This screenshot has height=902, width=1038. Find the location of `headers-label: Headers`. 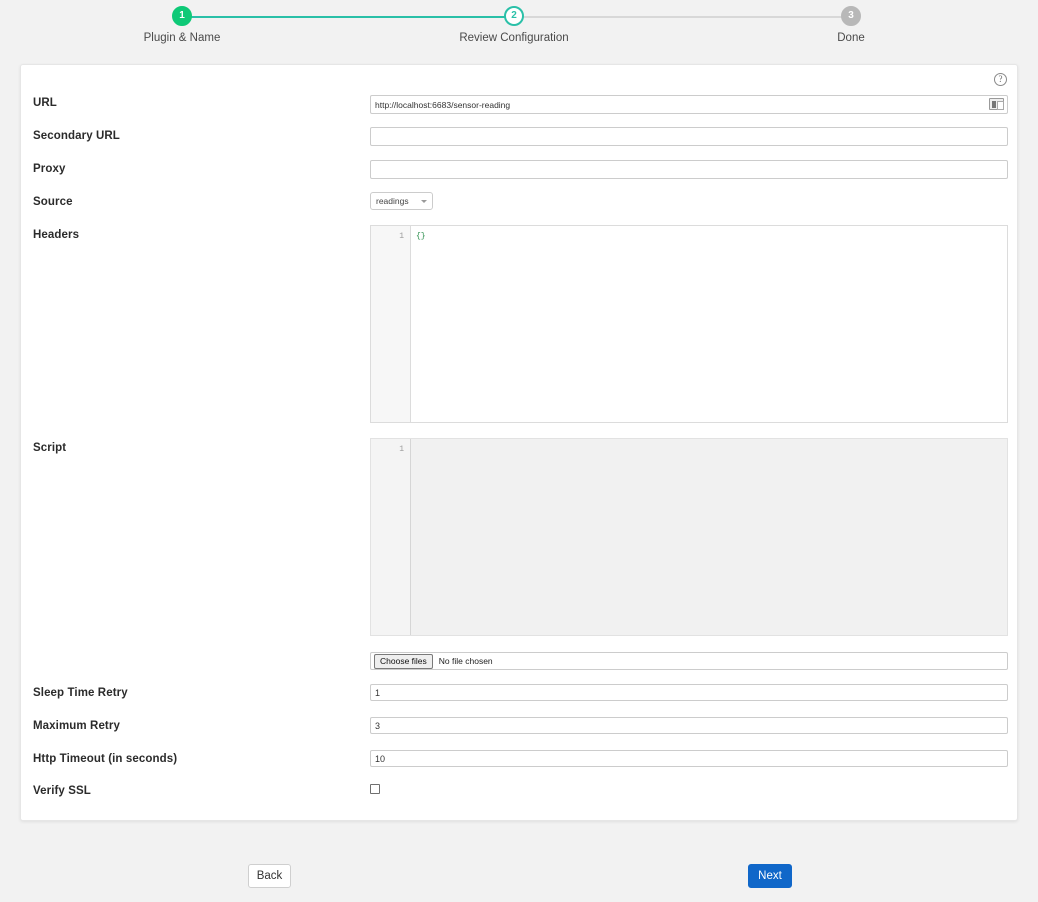

headers-label: Headers is located at coordinates (56, 235).